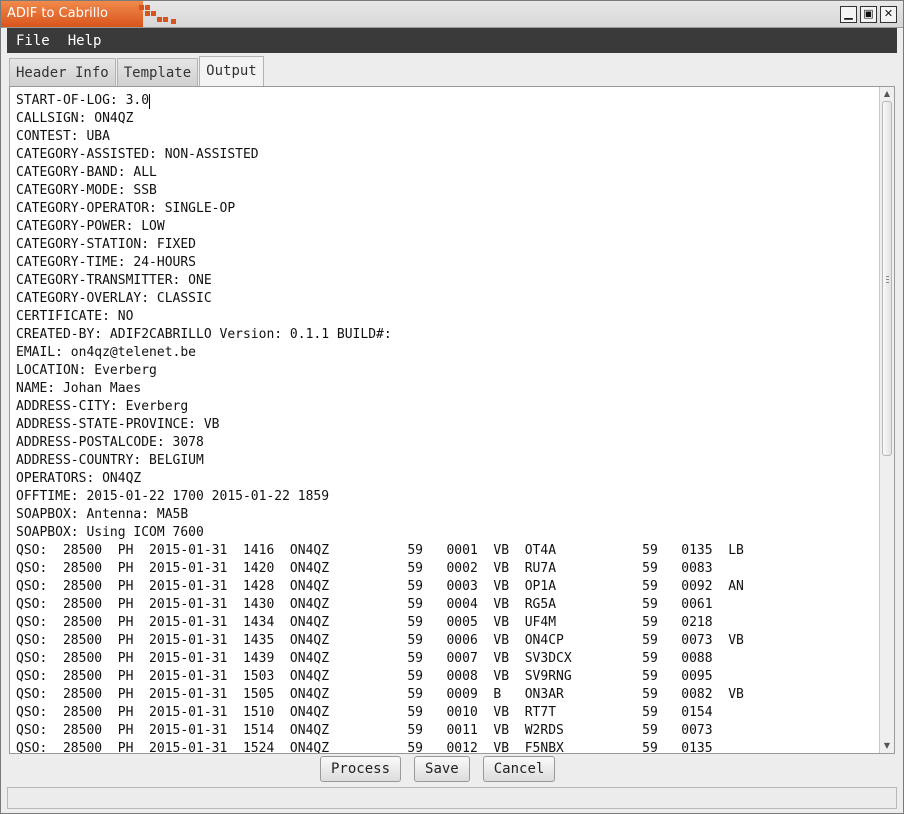  What do you see at coordinates (85, 41) in the screenshot?
I see `menu-help: Help` at bounding box center [85, 41].